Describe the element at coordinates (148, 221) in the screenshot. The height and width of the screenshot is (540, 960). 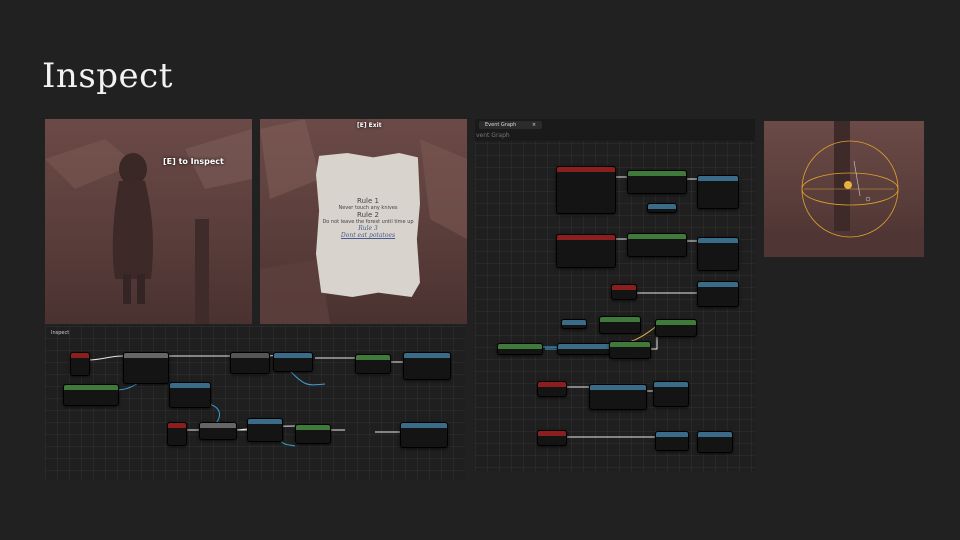
I see `game-screenshot-inspect: [E] to Inspect` at that location.